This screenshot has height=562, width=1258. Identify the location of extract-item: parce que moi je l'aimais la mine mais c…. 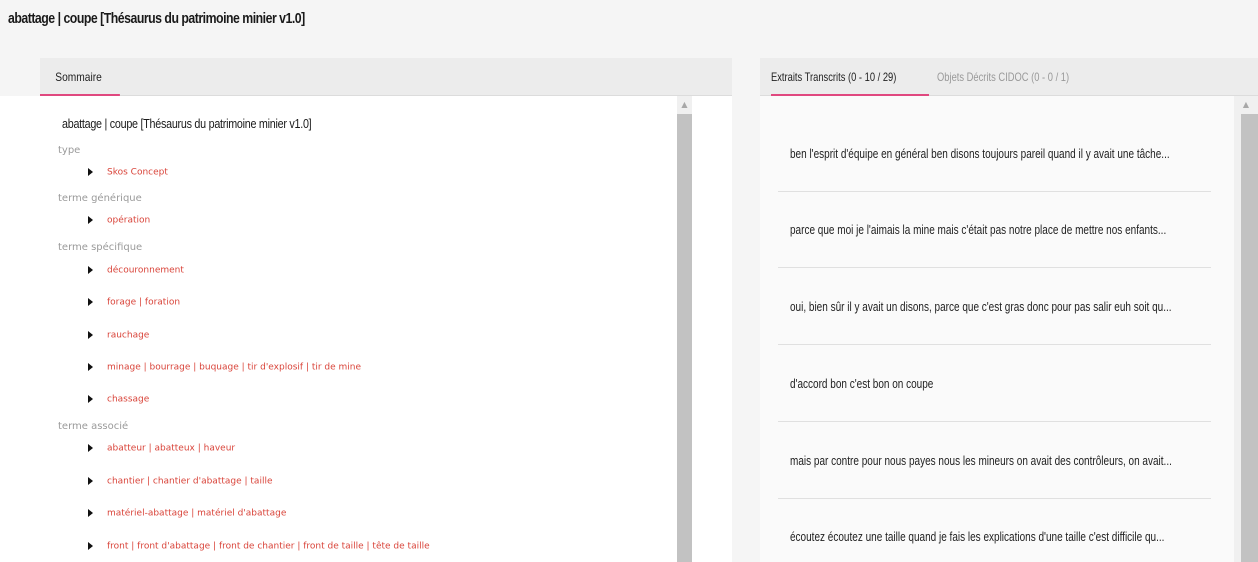
(994, 230).